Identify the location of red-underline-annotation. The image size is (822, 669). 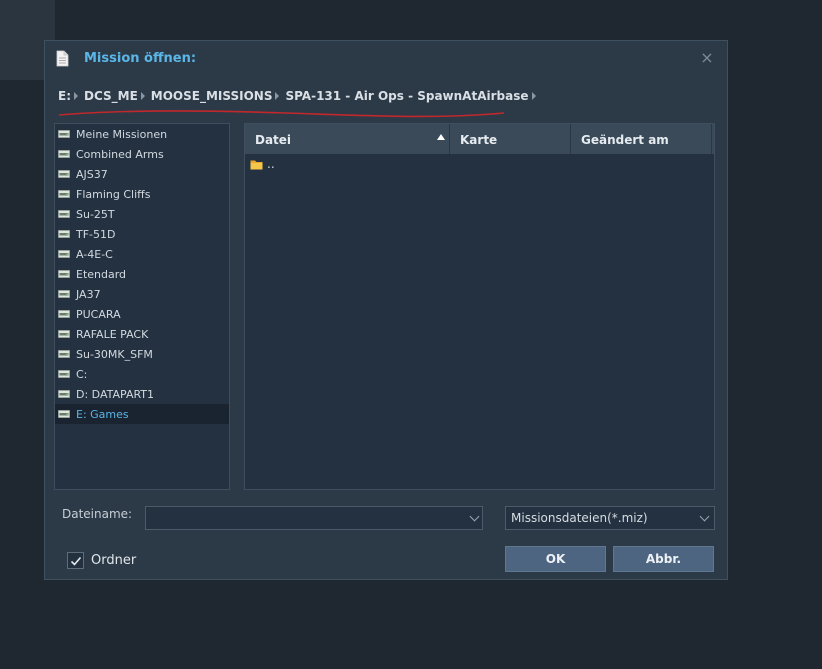
(281, 114).